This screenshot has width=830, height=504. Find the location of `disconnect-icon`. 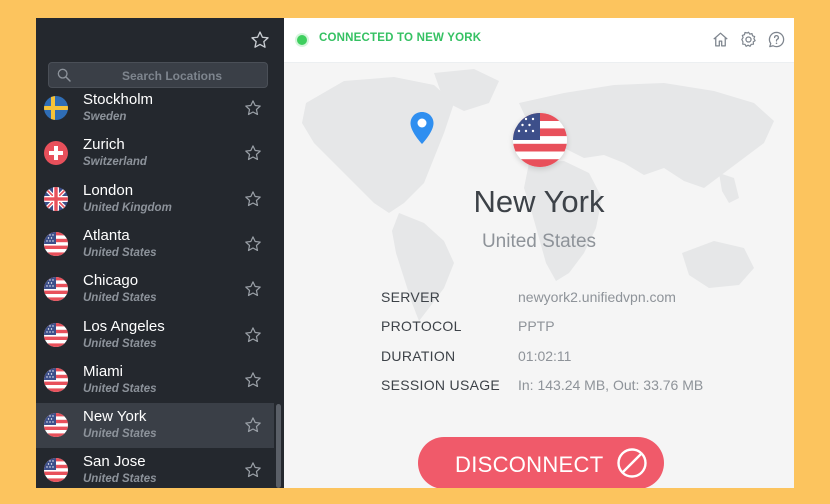

disconnect-icon is located at coordinates (632, 463).